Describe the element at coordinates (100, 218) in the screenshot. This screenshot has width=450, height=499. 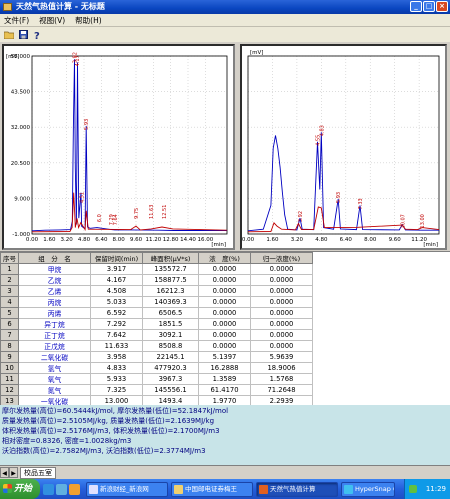
I see `peak-label: 6.0` at that location.